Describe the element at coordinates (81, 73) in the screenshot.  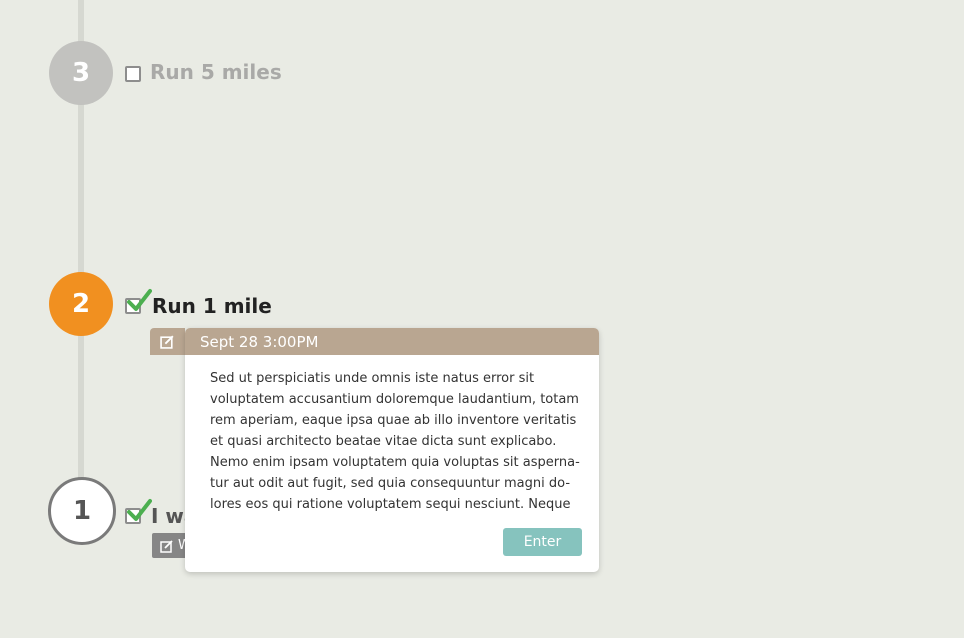
I see `step-3-circle: 3` at that location.